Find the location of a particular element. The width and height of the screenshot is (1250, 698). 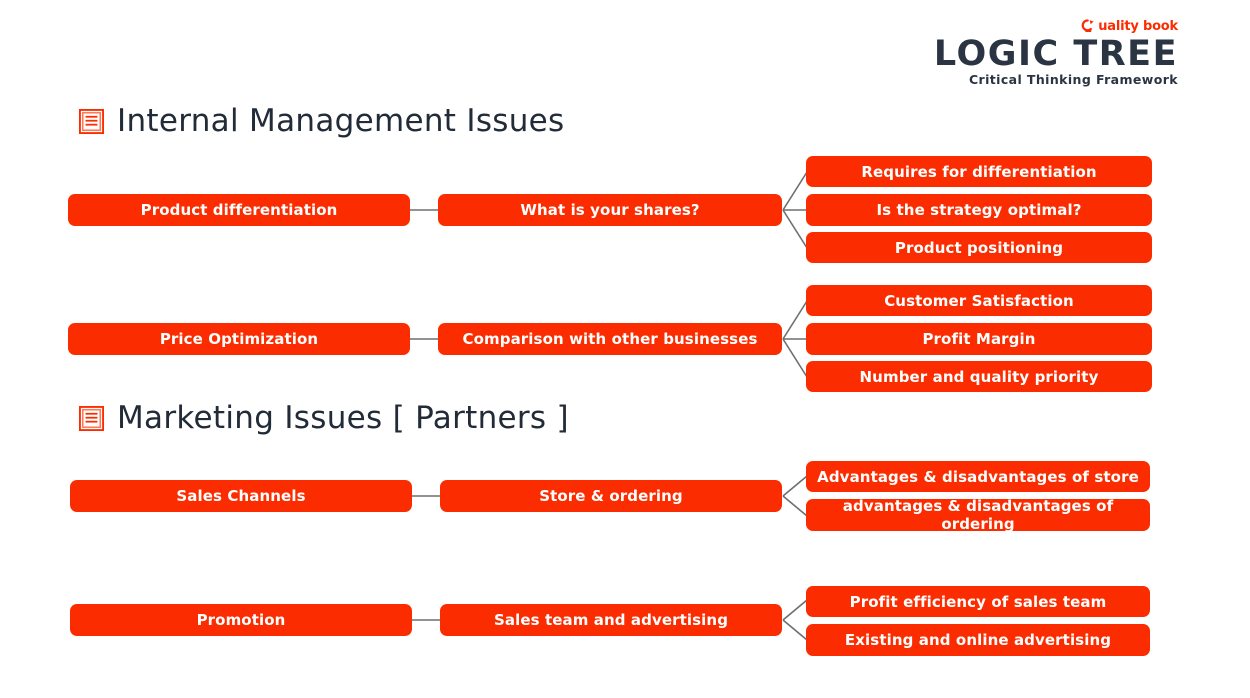

logic-tree-title: LOGIC TREE is located at coordinates (1055, 54).